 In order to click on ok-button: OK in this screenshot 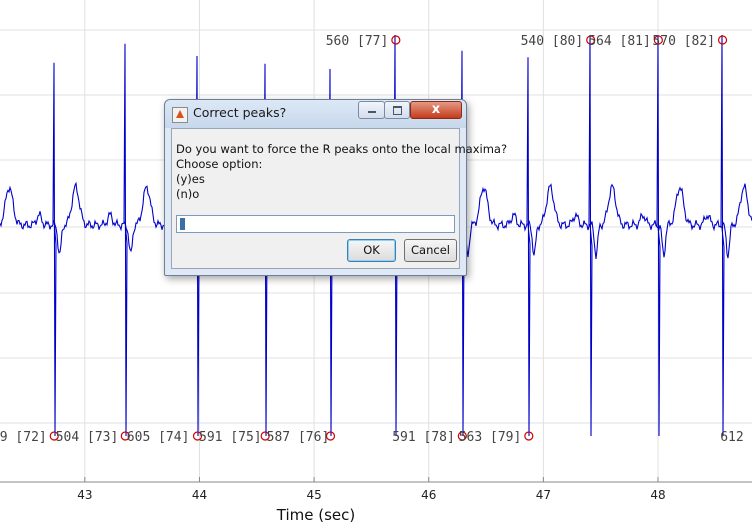, I will do `click(371, 250)`.